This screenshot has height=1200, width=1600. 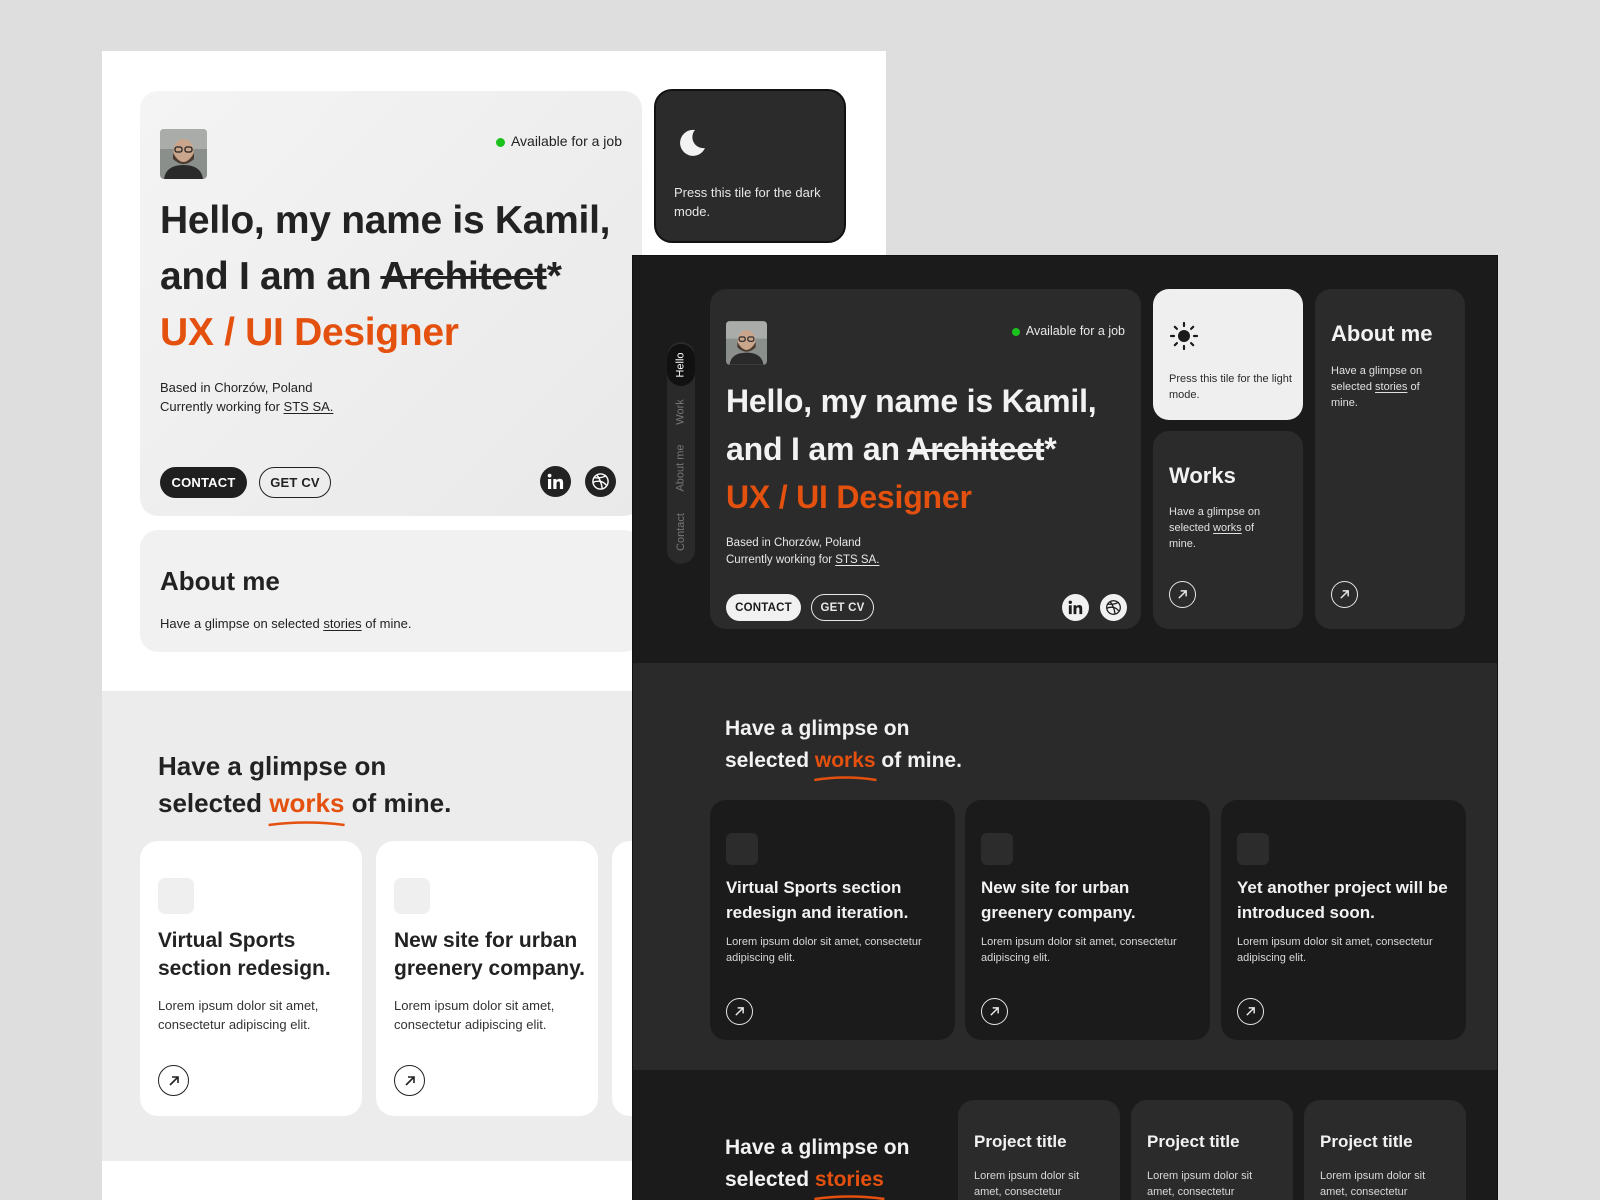 What do you see at coordinates (817, 1166) in the screenshot?
I see `stories-heading: Have a glimpse on selected stories` at bounding box center [817, 1166].